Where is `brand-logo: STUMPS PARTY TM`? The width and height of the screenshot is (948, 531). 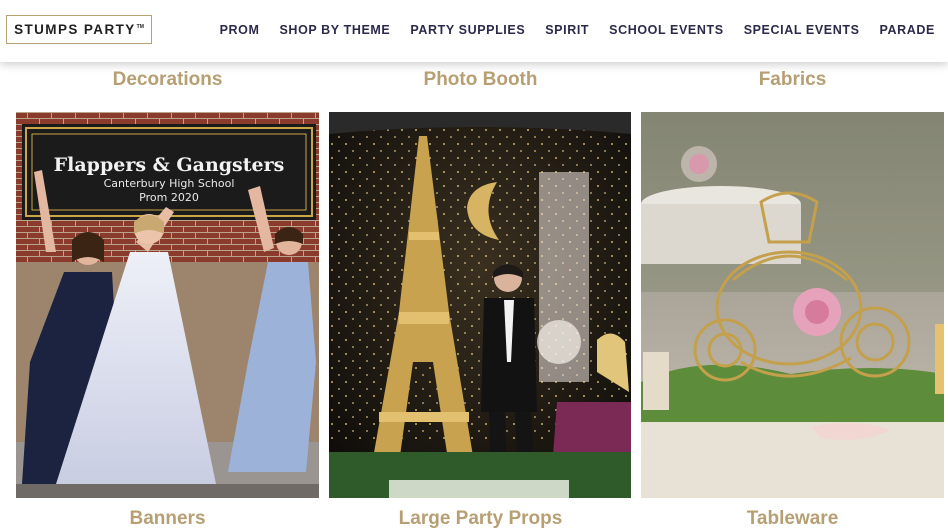
brand-logo: STUMPS PARTY TM is located at coordinates (79, 29).